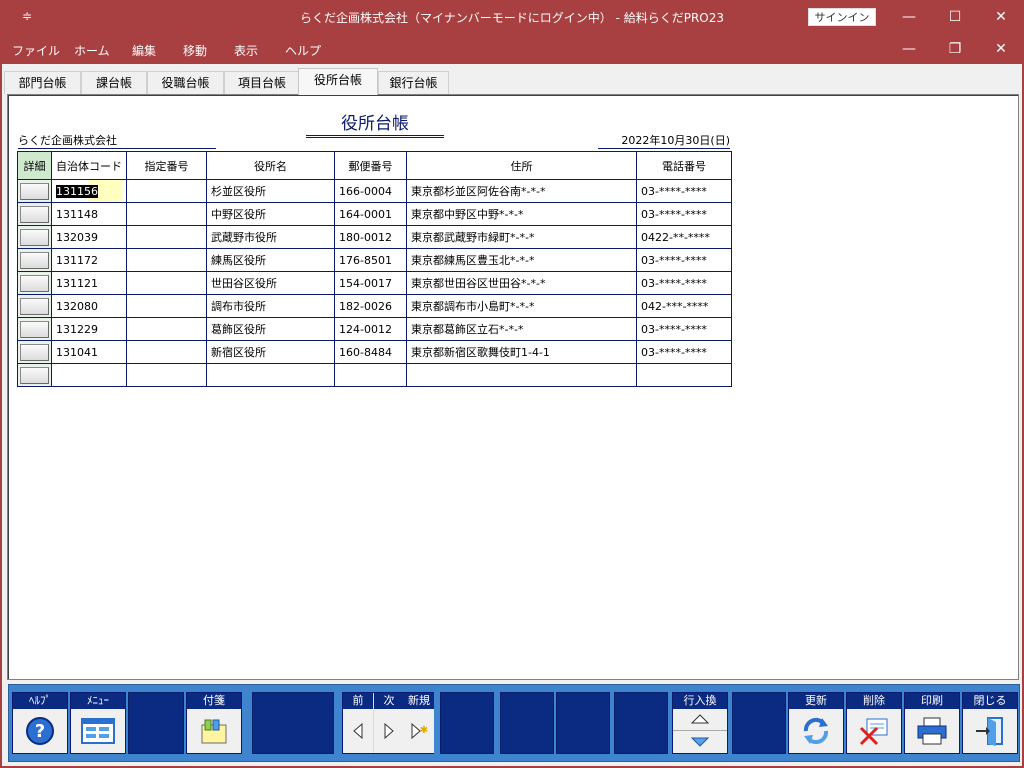 Image resolution: width=1024 pixels, height=768 pixels. Describe the element at coordinates (700, 720) in the screenshot. I see `row-up-button` at that location.